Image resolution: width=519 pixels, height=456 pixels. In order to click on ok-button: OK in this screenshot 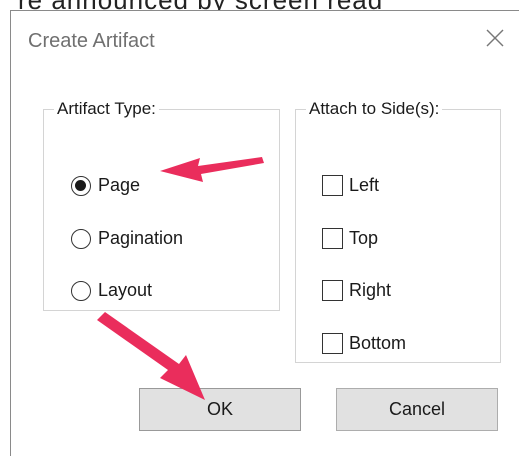, I will do `click(220, 409)`.